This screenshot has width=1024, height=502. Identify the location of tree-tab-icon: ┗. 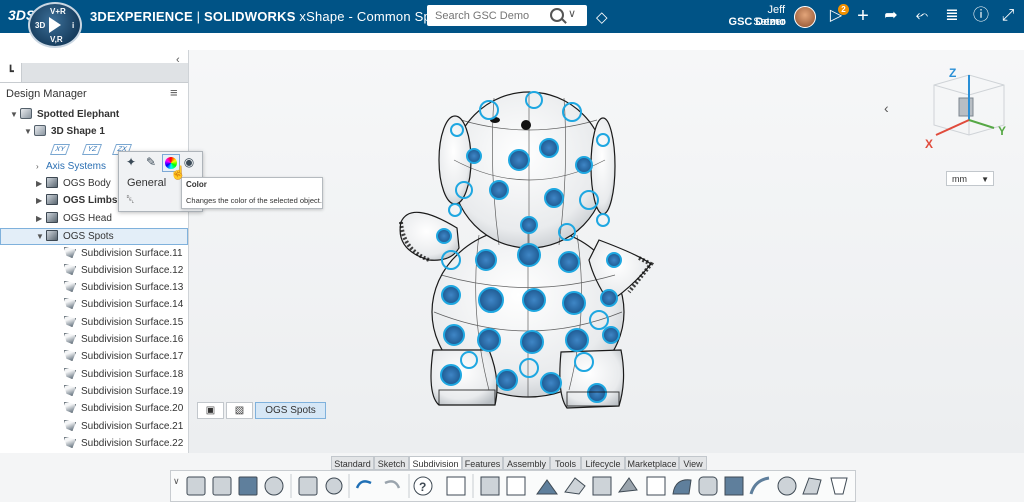
(11, 72).